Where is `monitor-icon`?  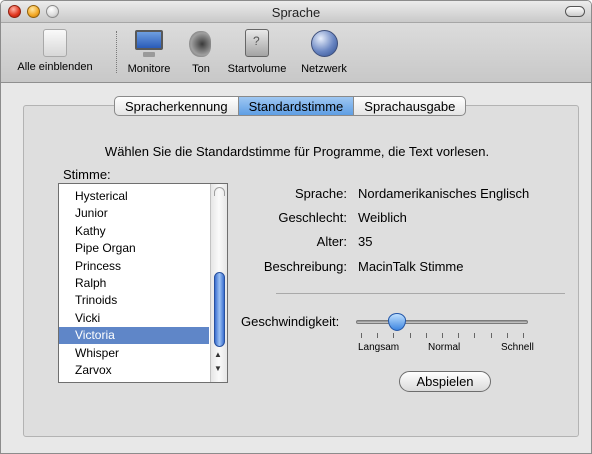
monitor-icon is located at coordinates (149, 43).